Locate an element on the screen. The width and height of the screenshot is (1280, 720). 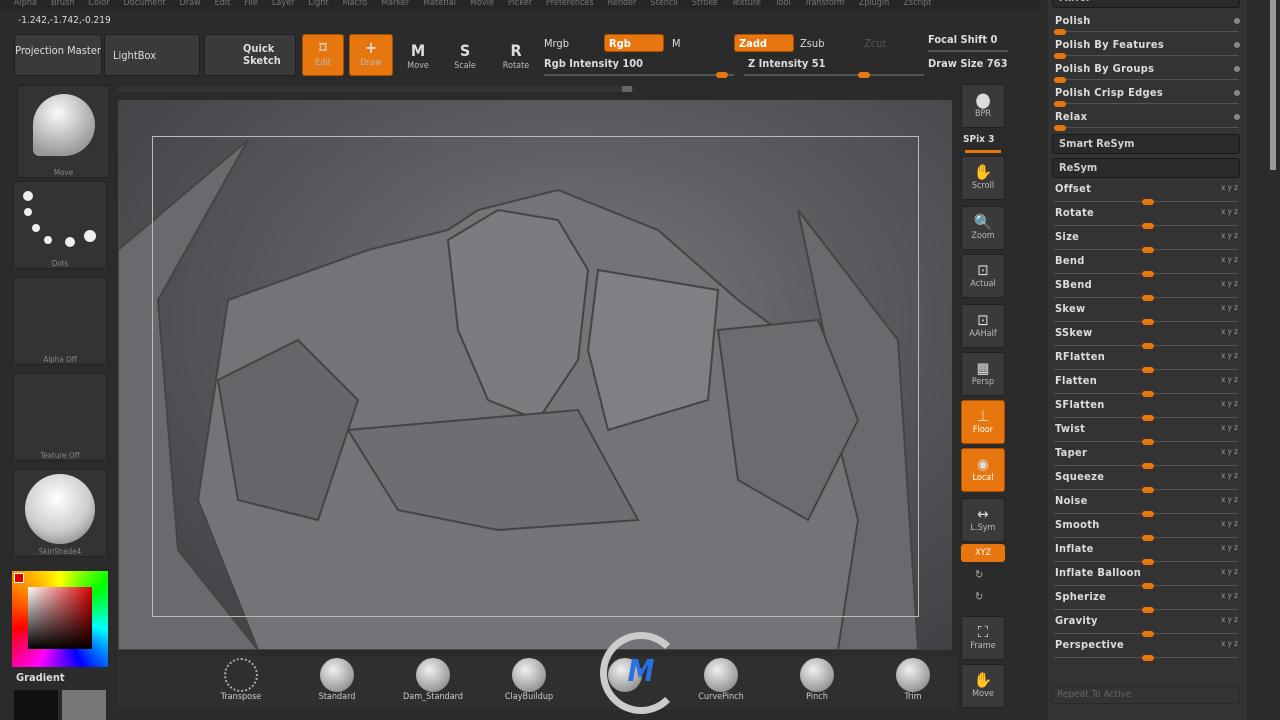
deformation-row: Noise x y z is located at coordinates (1147, 504).